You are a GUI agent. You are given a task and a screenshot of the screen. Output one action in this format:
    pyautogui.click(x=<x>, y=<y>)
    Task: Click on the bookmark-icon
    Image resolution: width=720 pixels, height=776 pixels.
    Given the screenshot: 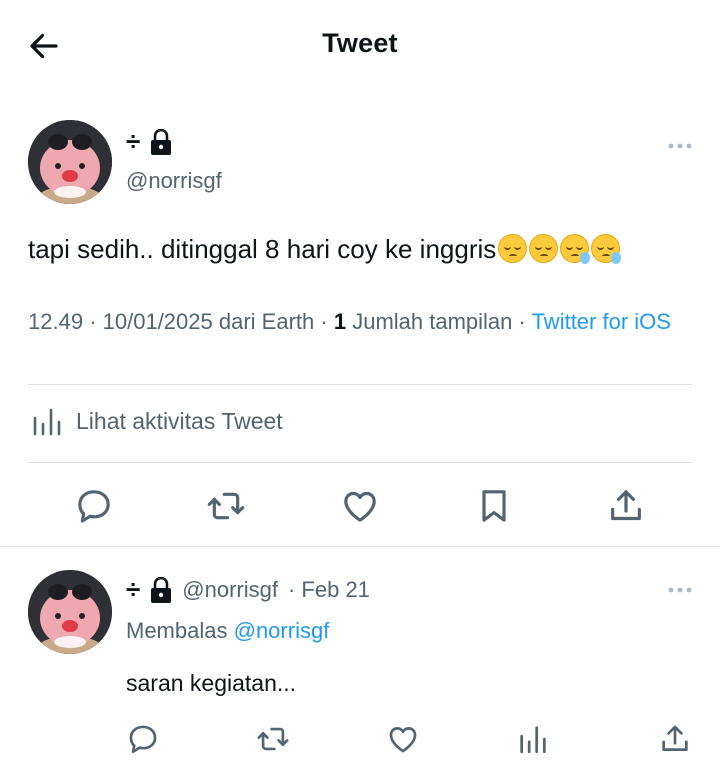 What is the action you would take?
    pyautogui.click(x=494, y=506)
    